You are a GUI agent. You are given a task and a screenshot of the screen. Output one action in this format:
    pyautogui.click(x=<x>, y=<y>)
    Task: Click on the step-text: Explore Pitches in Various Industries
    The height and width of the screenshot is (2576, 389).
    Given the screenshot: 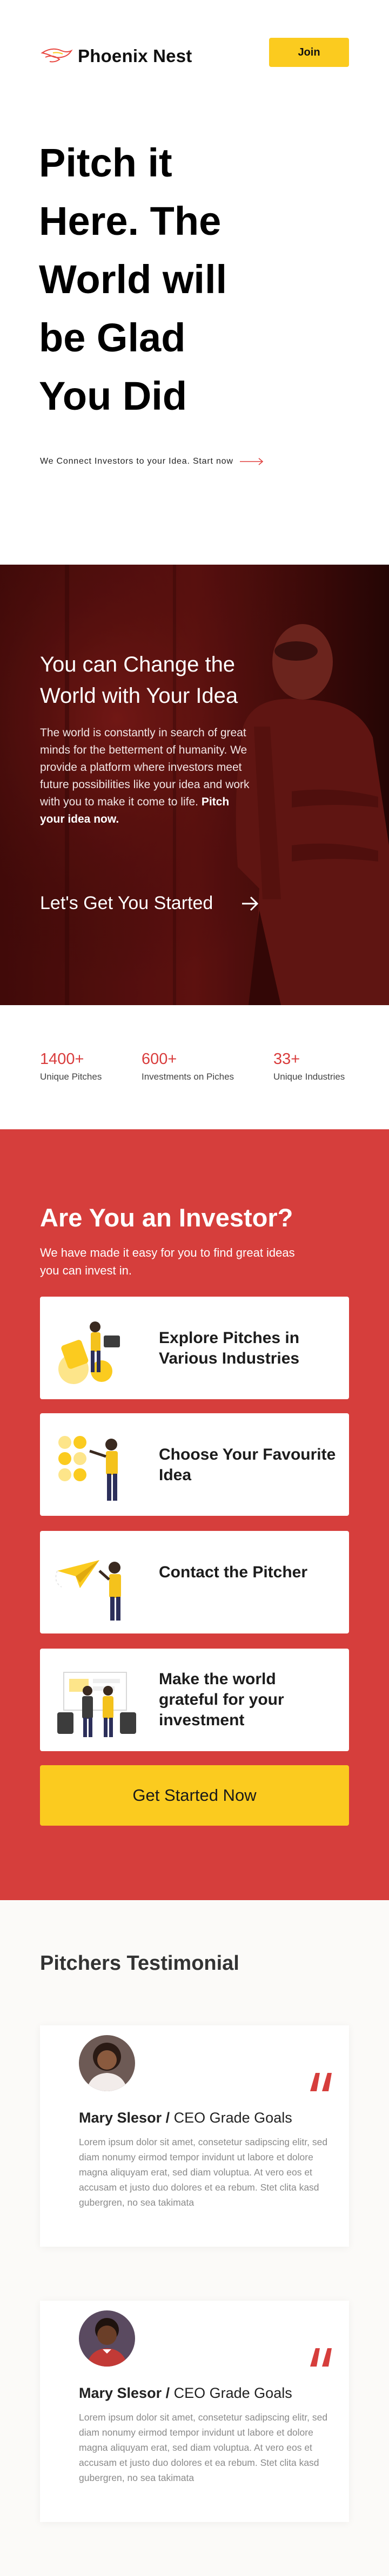 What is the action you would take?
    pyautogui.click(x=229, y=1348)
    